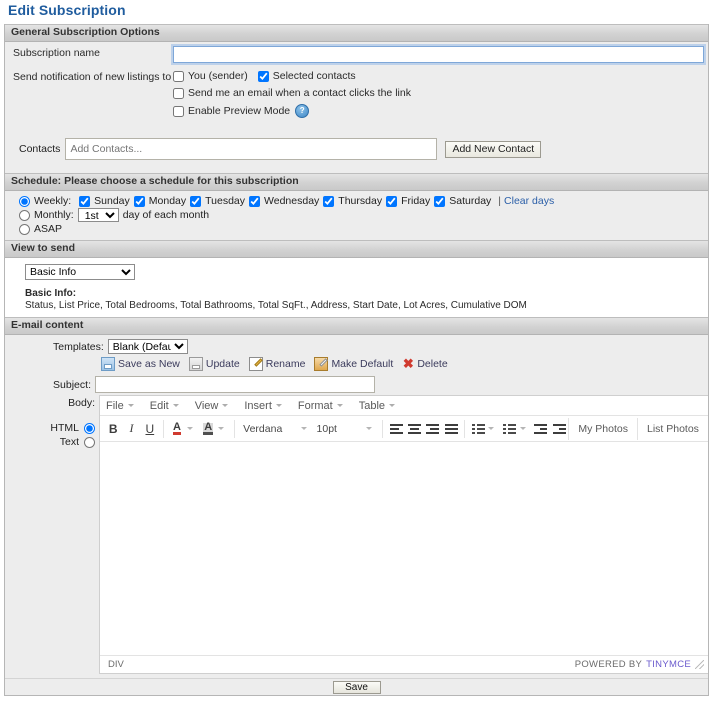 The image size is (717, 708). I want to click on day-tuesday: Tuesday, so click(217, 201).